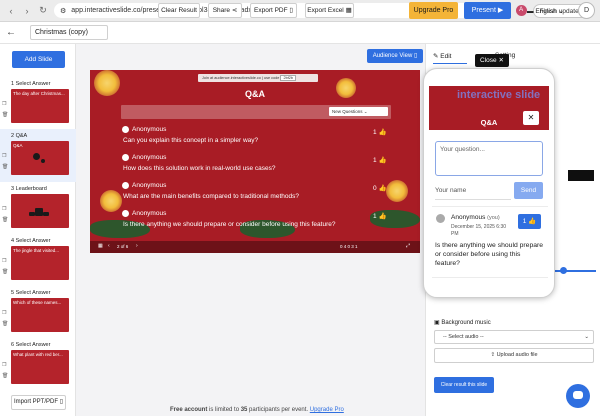 This screenshot has width=600, height=416. I want to click on color-swatch, so click(581, 175).